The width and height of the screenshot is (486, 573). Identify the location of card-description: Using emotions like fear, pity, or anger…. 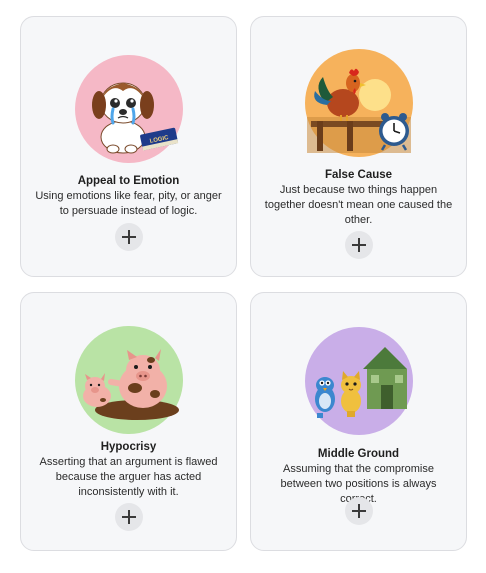
(128, 203).